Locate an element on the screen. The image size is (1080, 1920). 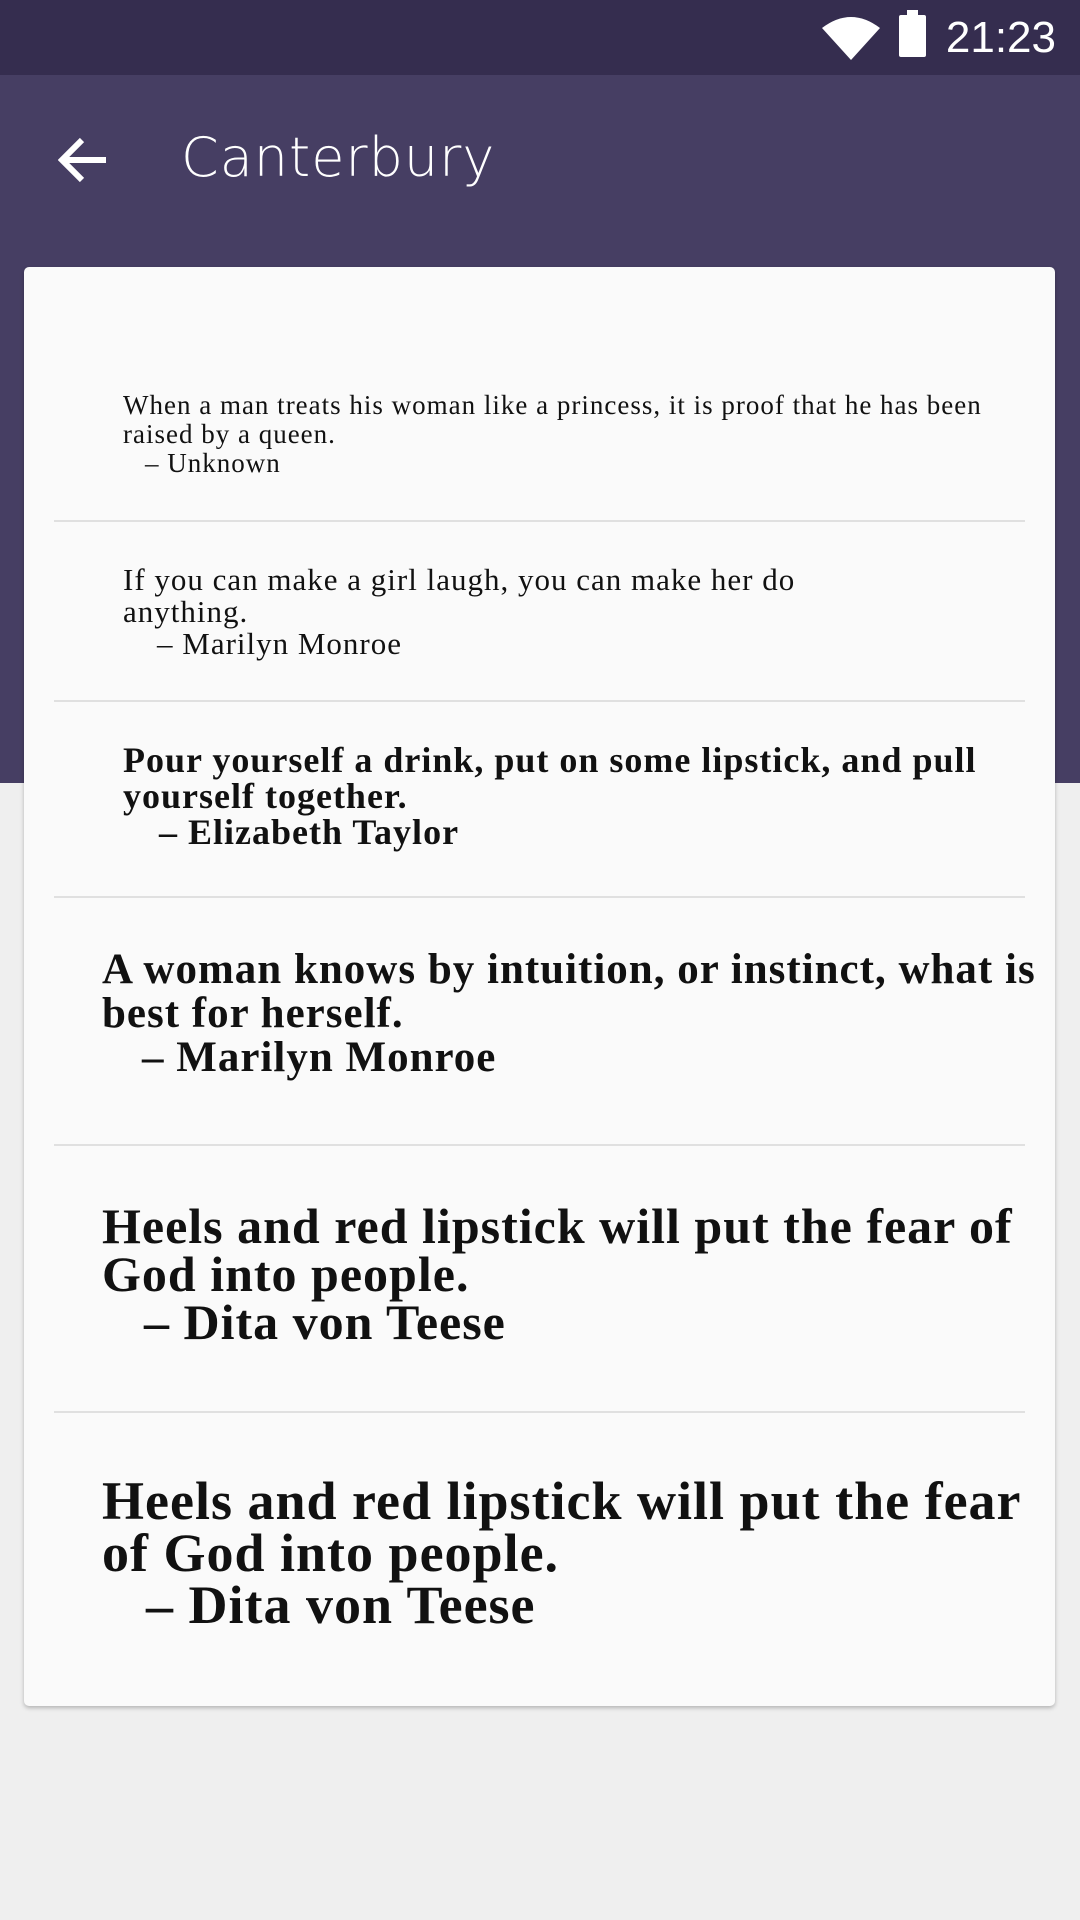
battery-icon is located at coordinates (912, 33).